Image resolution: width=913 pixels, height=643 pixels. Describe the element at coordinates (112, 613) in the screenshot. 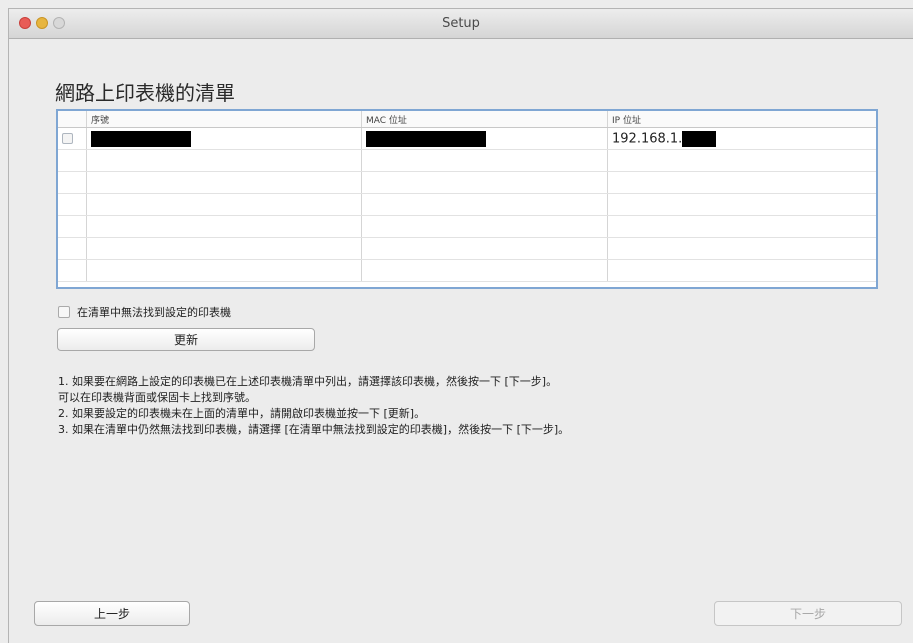

I see `back-button: 上一步` at that location.